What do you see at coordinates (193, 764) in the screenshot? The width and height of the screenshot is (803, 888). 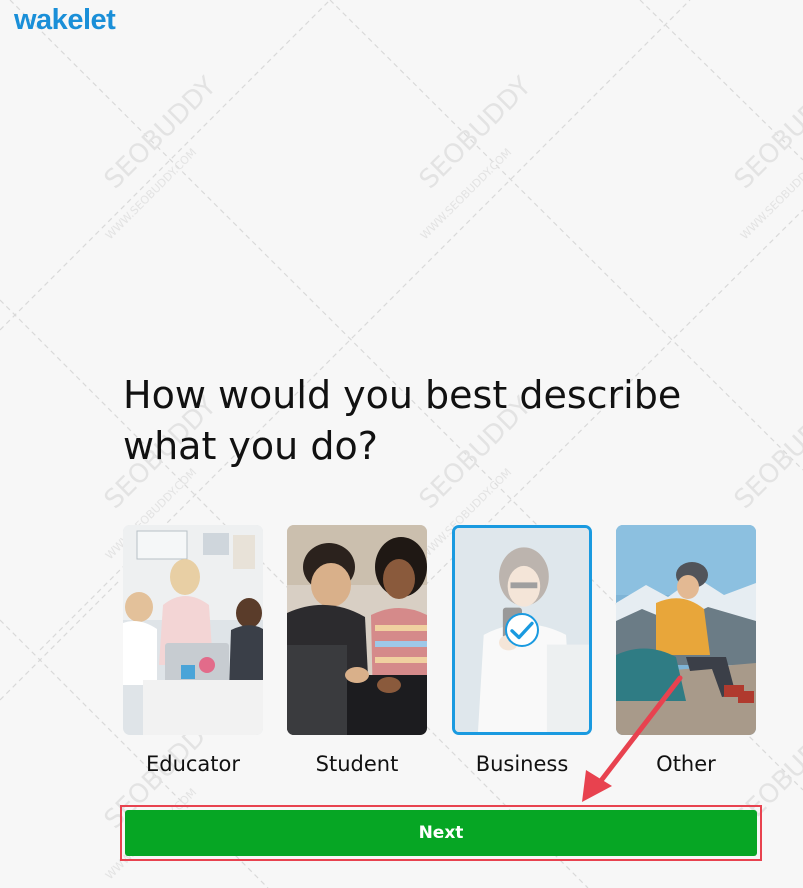 I see `option-label: Educator` at bounding box center [193, 764].